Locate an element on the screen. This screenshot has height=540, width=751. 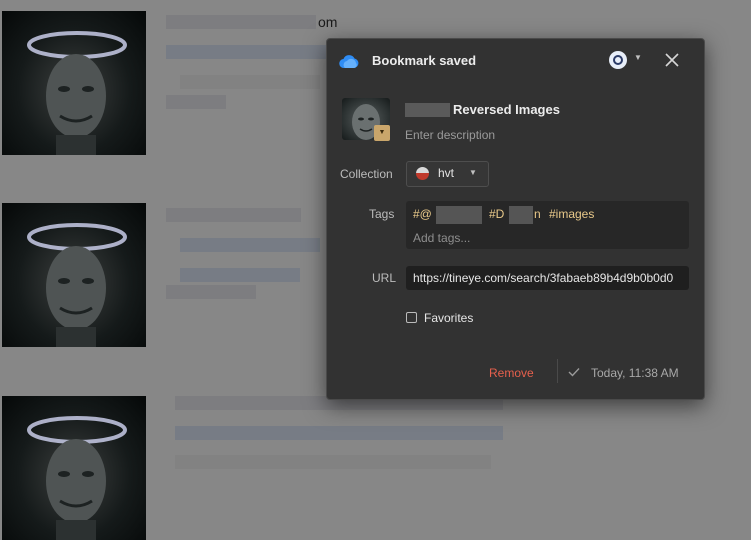
redacted-title-part is located at coordinates (427, 110).